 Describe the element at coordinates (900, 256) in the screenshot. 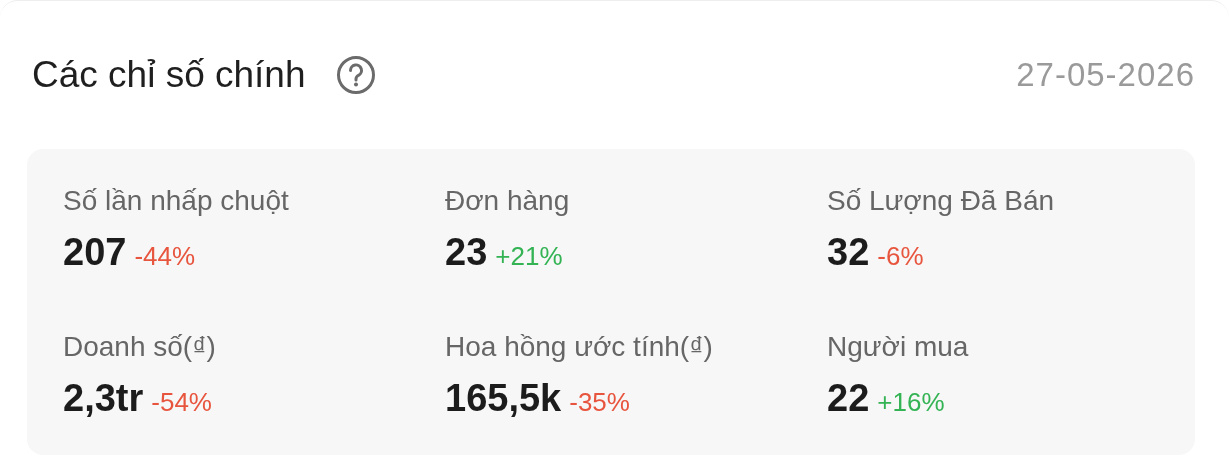

I see `metric-change: -6%` at that location.